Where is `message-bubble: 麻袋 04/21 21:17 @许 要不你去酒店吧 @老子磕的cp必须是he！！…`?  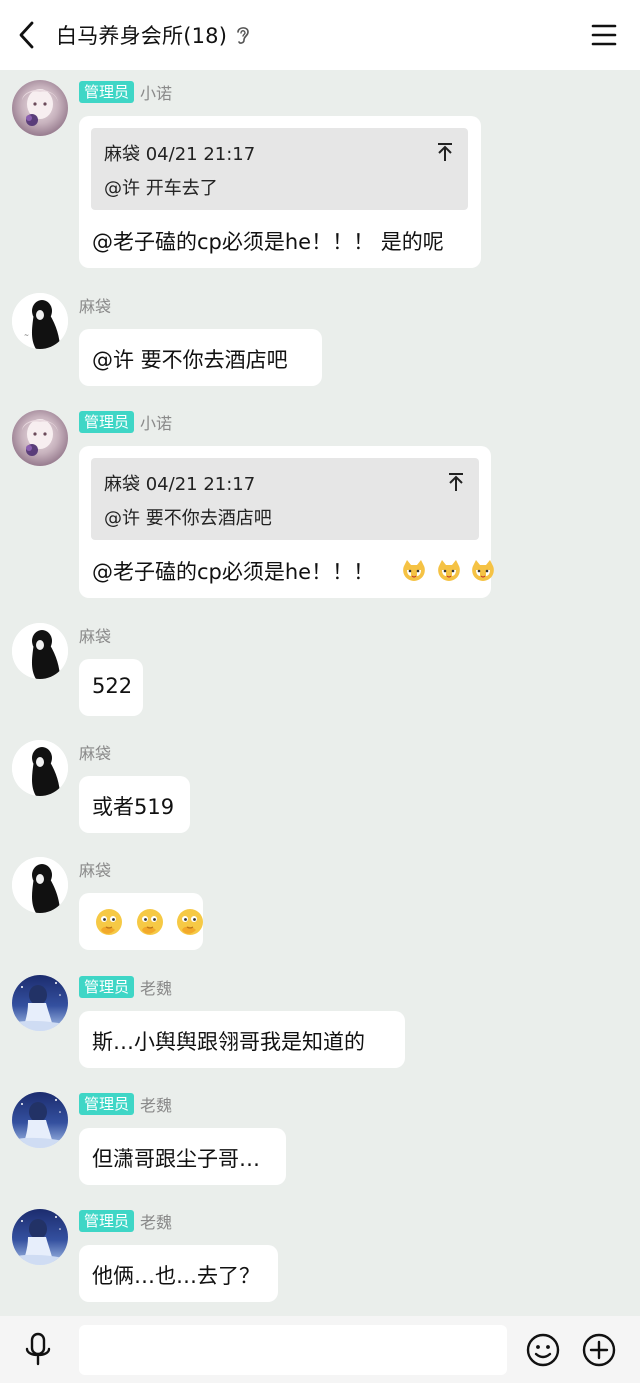
message-bubble: 麻袋 04/21 21:17 @许 要不你去酒店吧 @老子磕的cp必须是he！！… is located at coordinates (287, 522).